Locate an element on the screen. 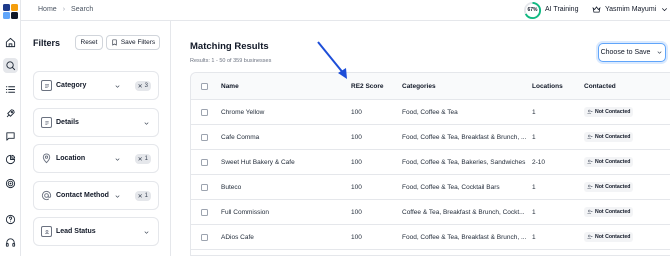 The image size is (670, 256). column-header-contacted: Contacted is located at coordinates (600, 86).